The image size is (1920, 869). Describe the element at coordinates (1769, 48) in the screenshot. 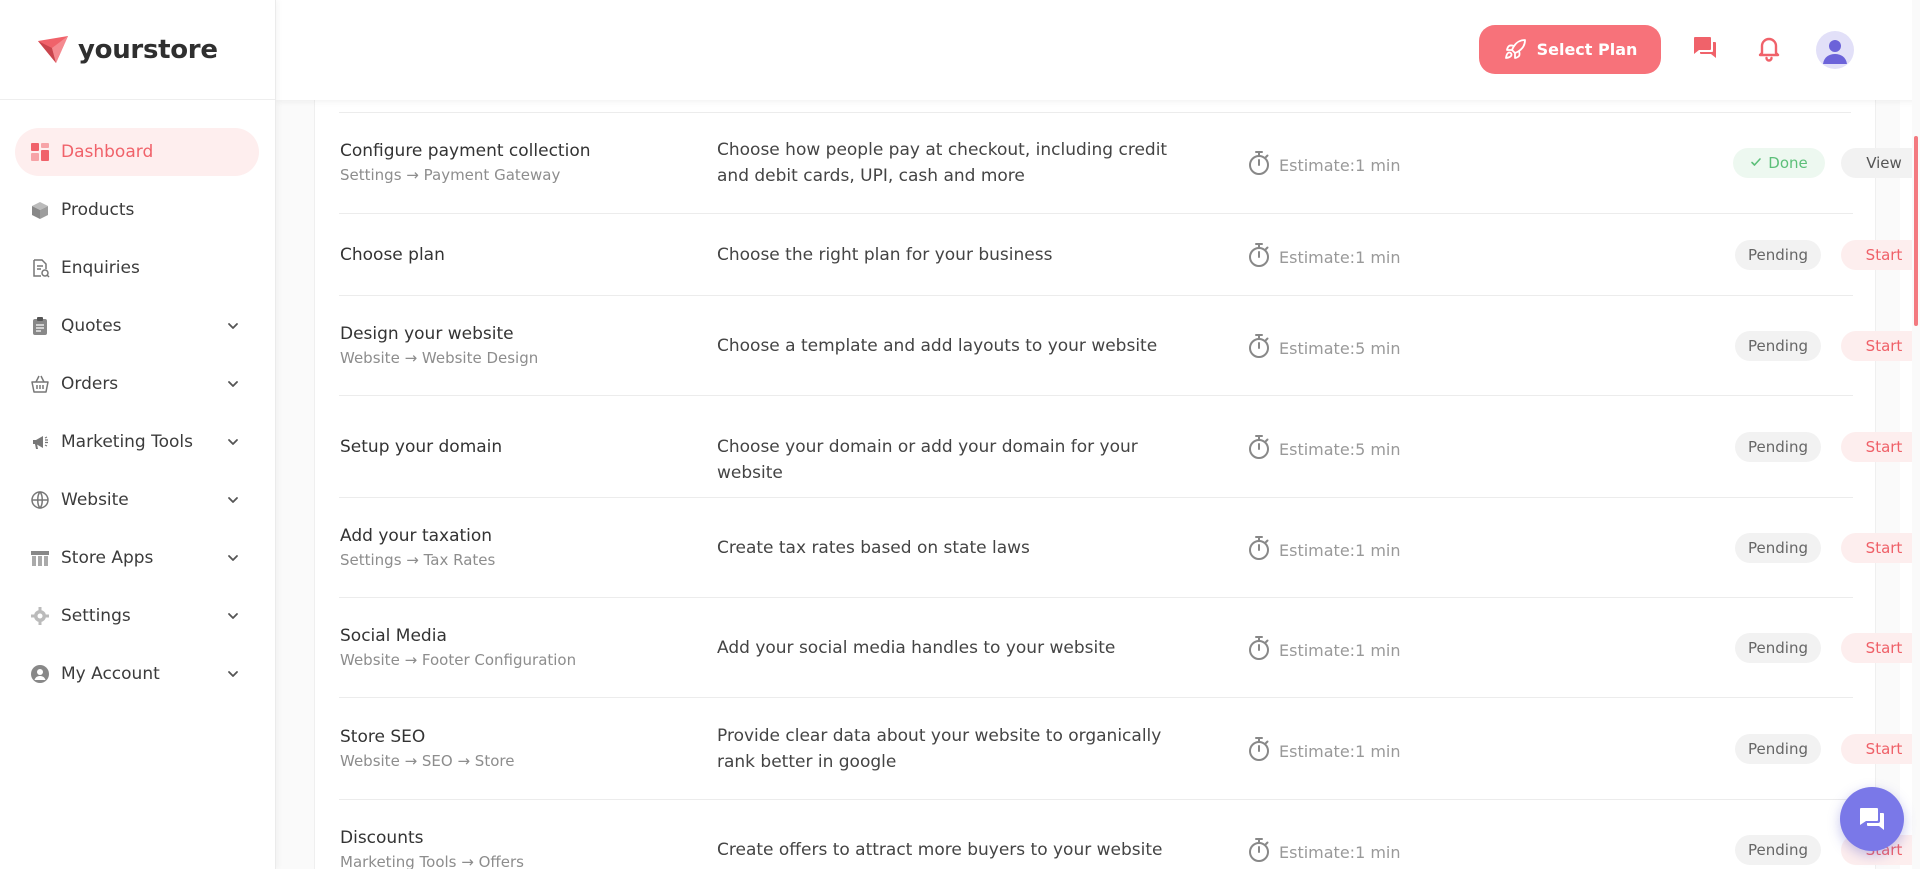

I see `bell-icon` at that location.